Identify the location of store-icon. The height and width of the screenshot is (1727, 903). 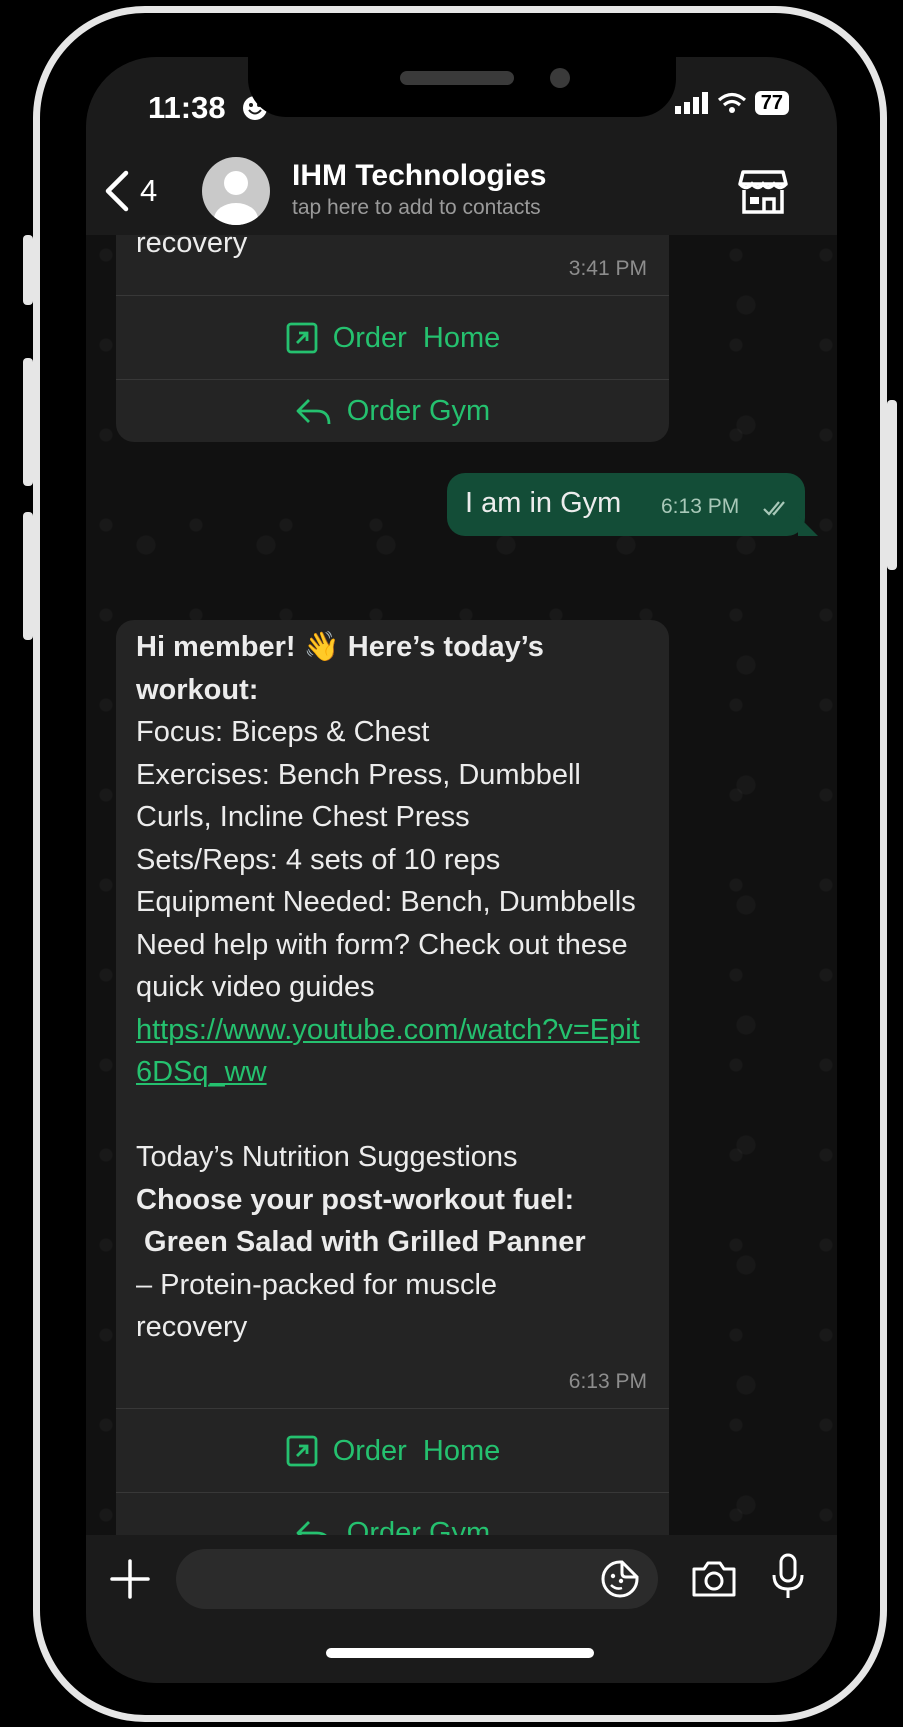
(763, 192).